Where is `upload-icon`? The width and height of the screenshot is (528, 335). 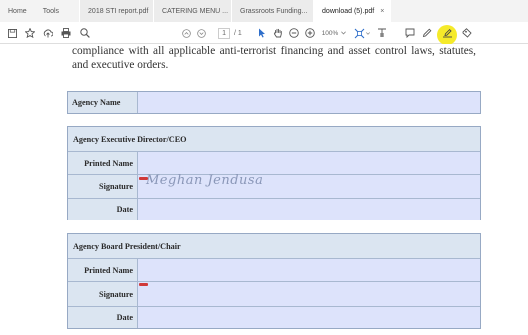
upload-icon is located at coordinates (48, 33).